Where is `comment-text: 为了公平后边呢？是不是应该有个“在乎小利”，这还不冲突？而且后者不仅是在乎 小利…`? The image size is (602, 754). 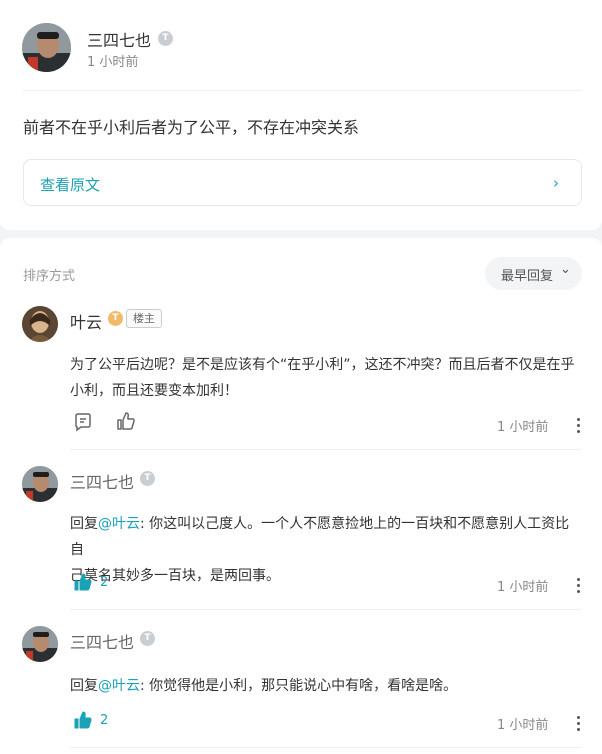 comment-text: 为了公平后边呢？是不是应该有个“在乎小利”，这还不冲突？而且后者不仅是在乎 小利… is located at coordinates (326, 378).